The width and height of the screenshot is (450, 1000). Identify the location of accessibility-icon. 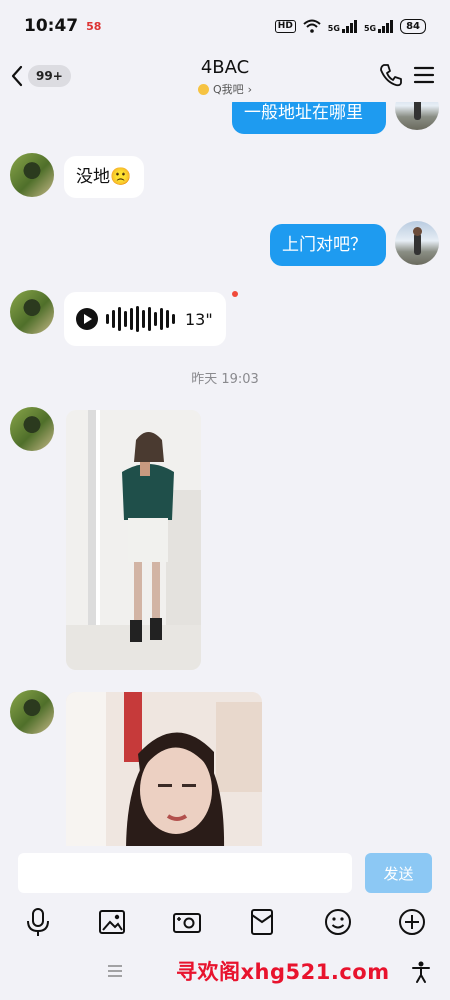
(421, 972).